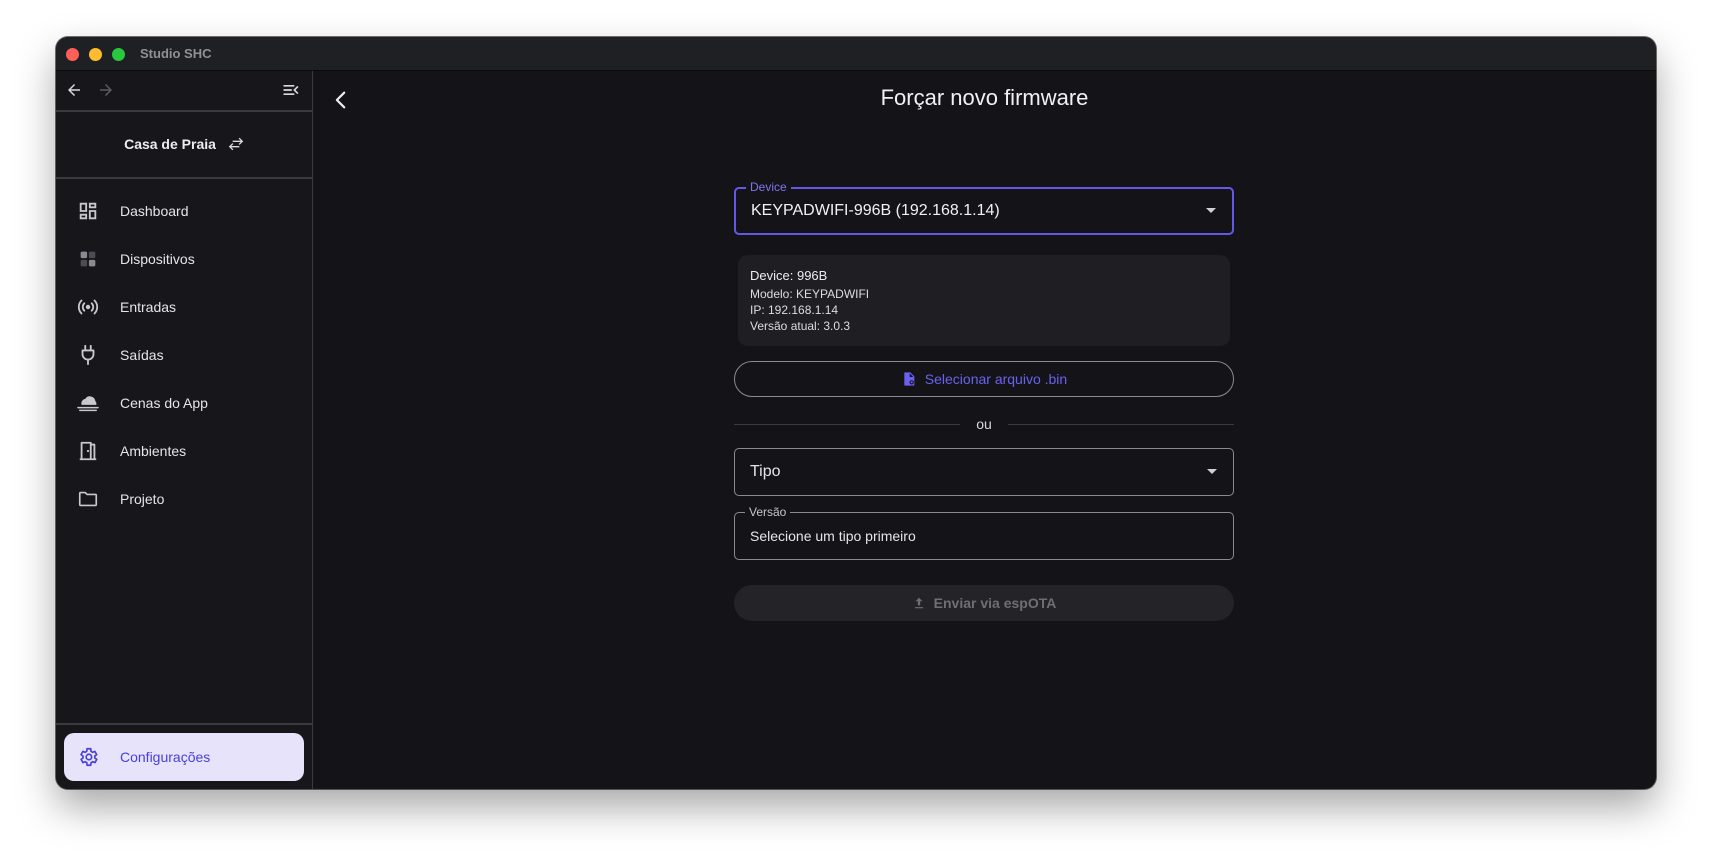  What do you see at coordinates (184, 307) in the screenshot?
I see `sidebar-item-entradas: Entradas` at bounding box center [184, 307].